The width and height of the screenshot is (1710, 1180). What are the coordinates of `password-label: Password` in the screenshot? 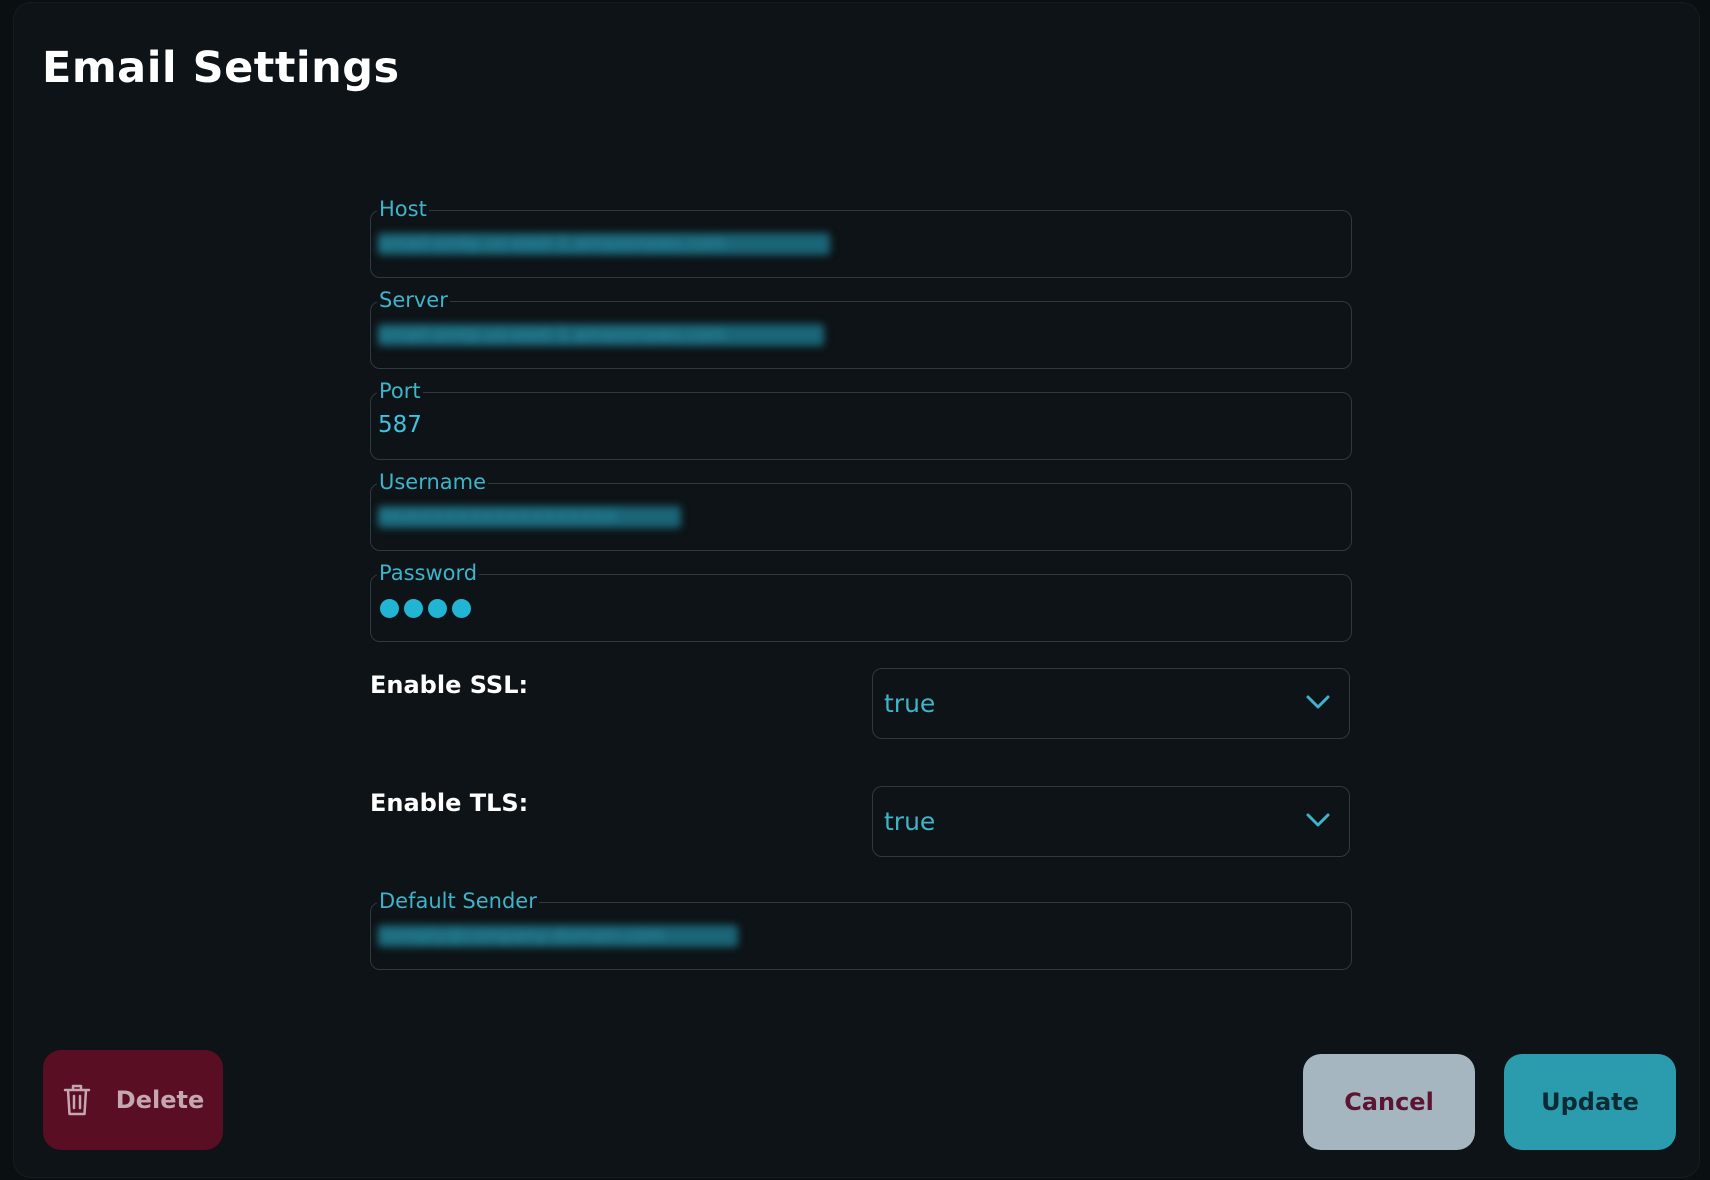 It's located at (428, 573).